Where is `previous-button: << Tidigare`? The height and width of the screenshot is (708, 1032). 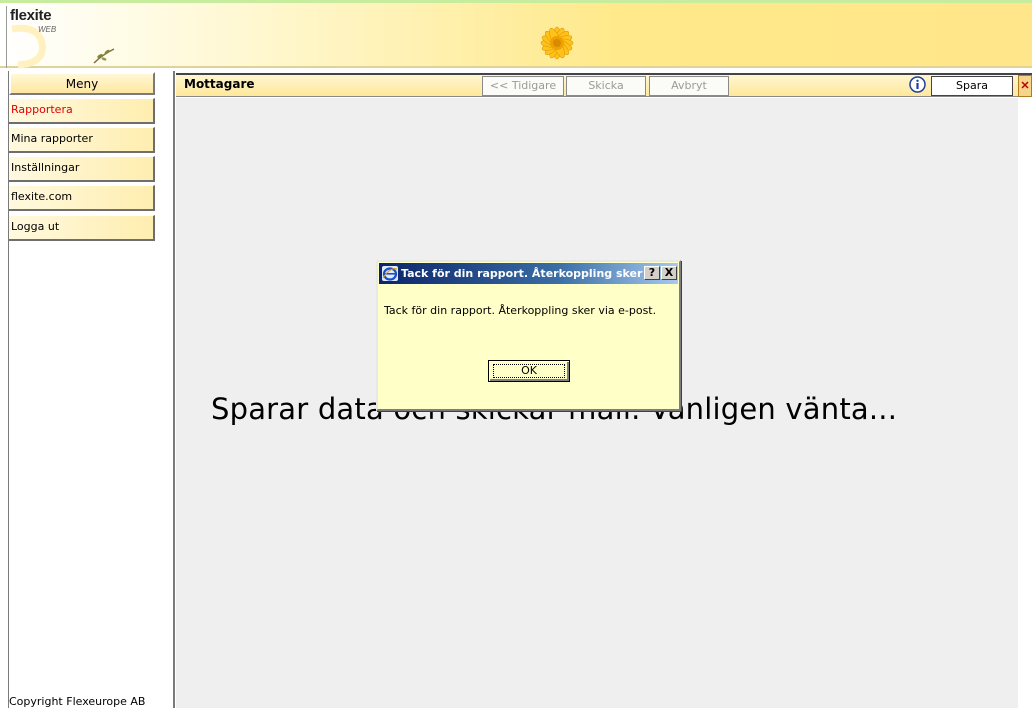
previous-button: << Tidigare is located at coordinates (523, 86).